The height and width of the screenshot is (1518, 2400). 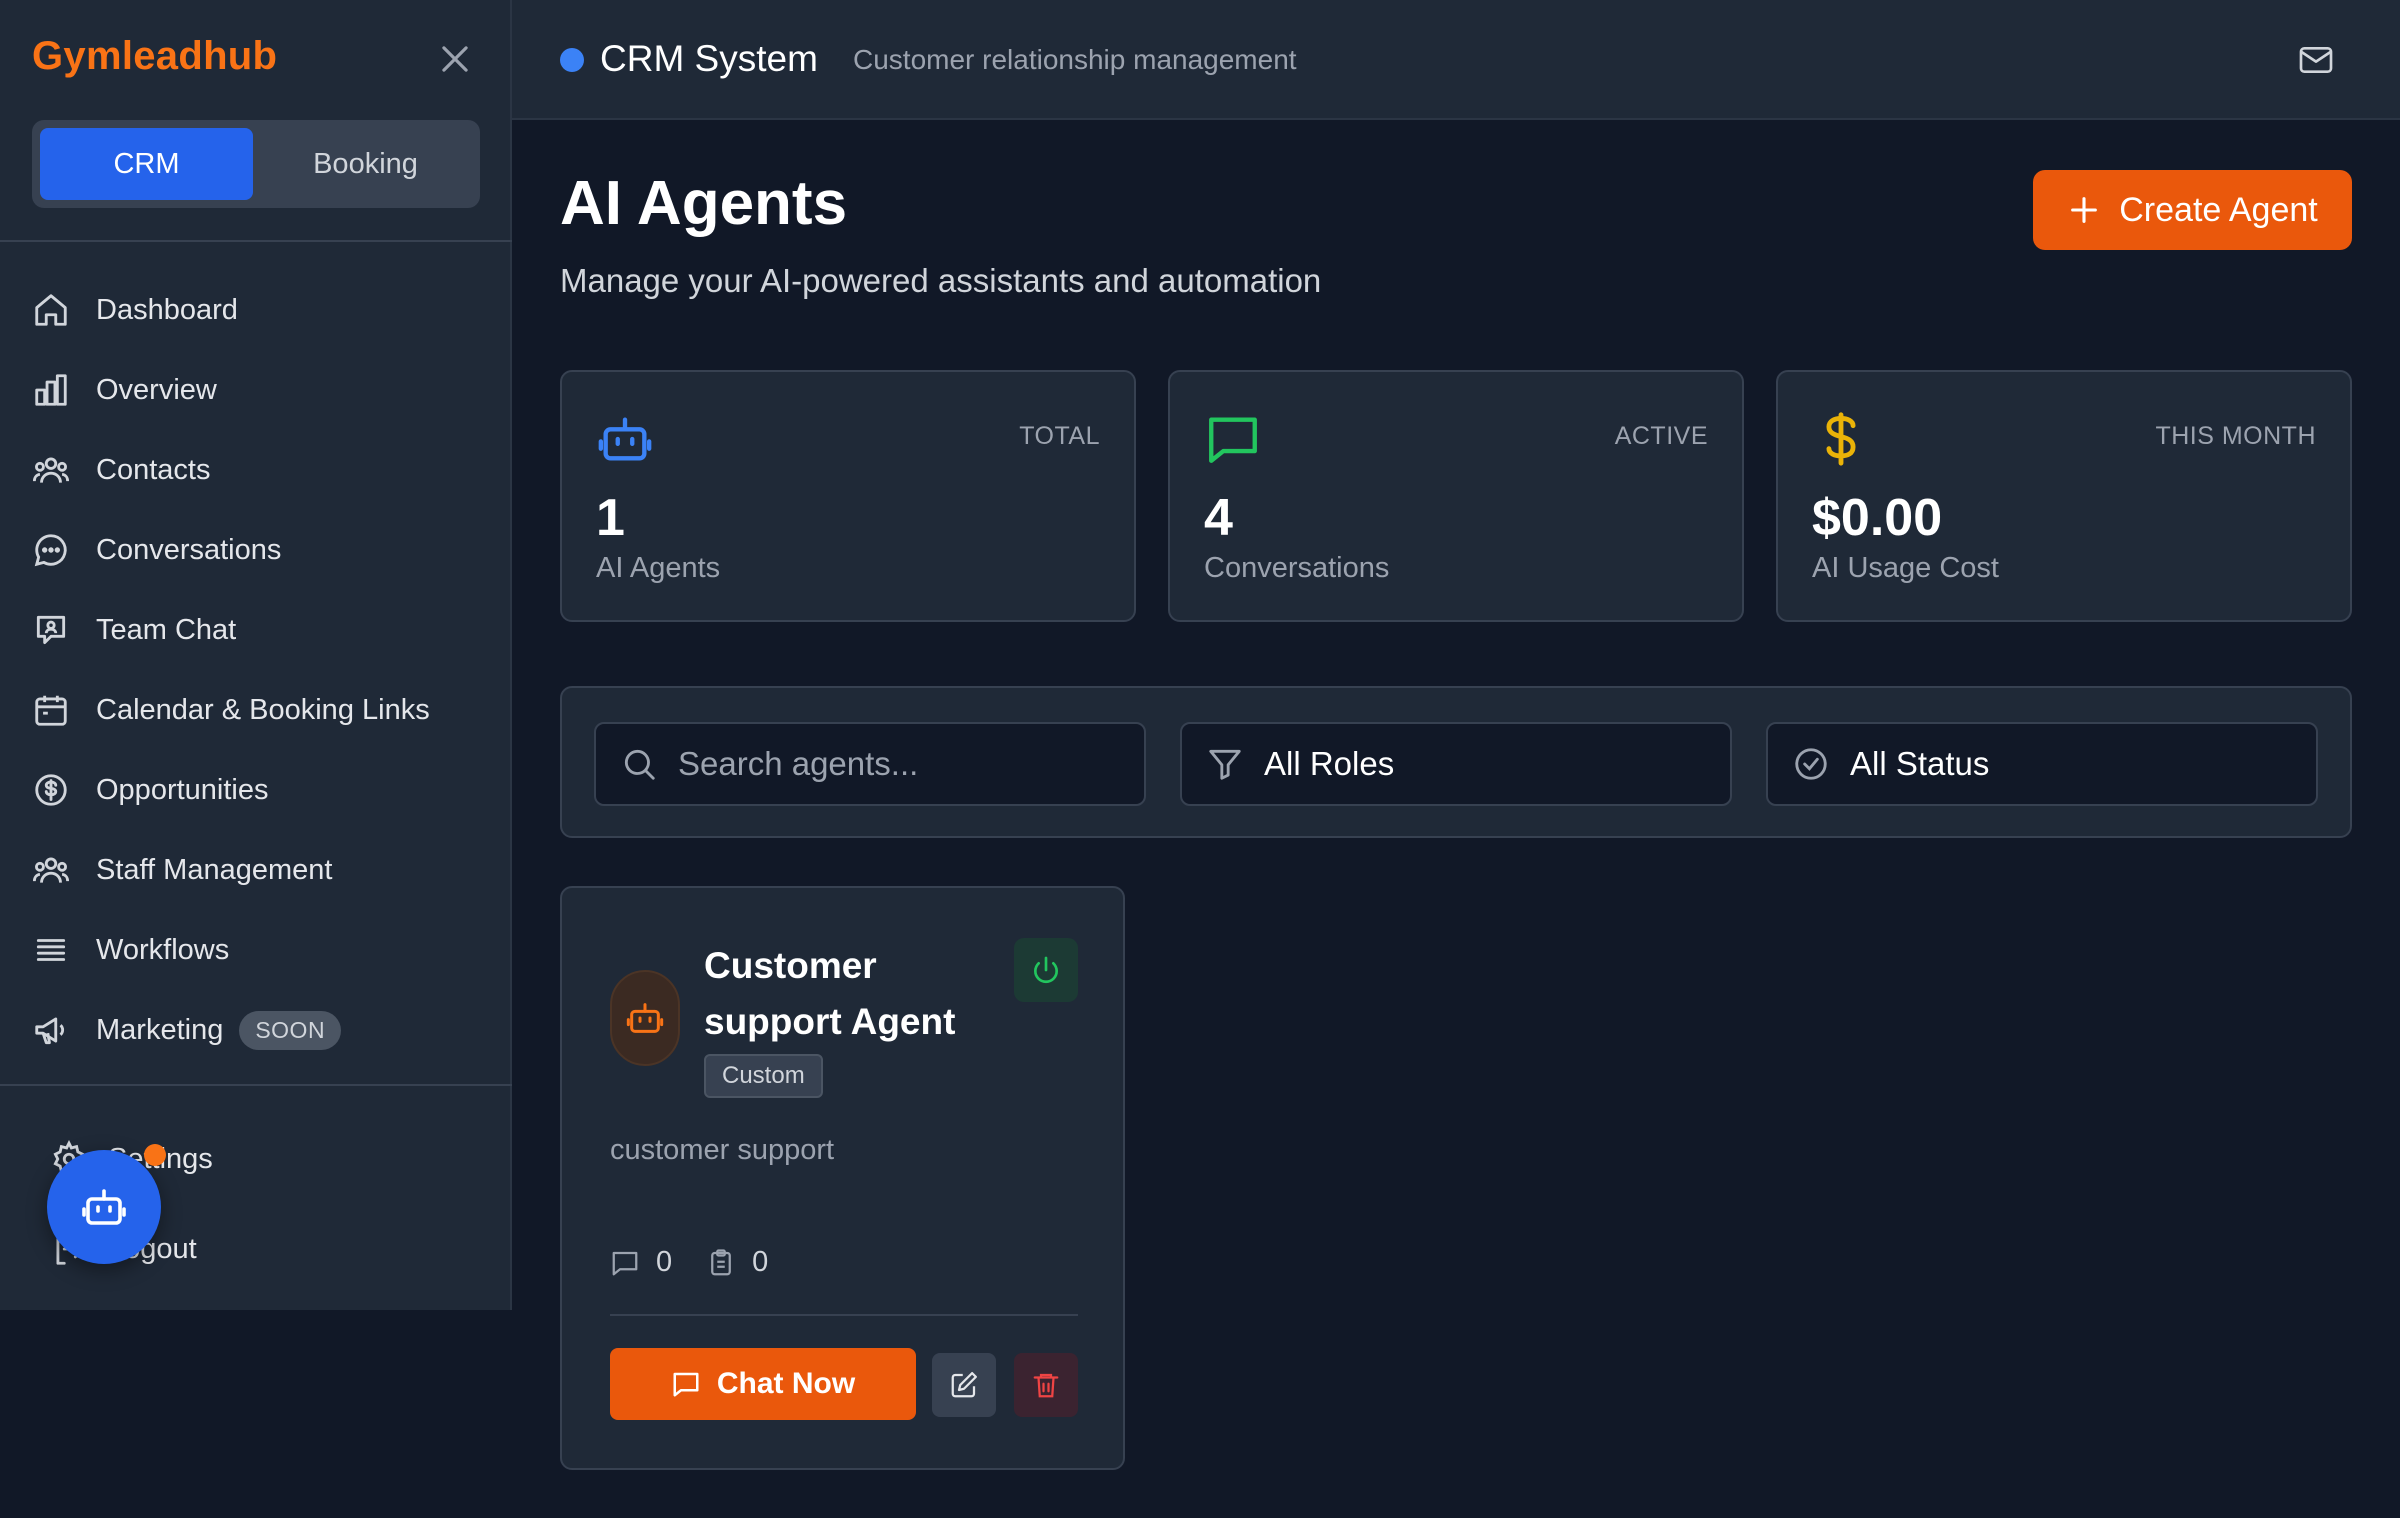 What do you see at coordinates (1920, 763) in the screenshot?
I see `status-filter-value: All Status` at bounding box center [1920, 763].